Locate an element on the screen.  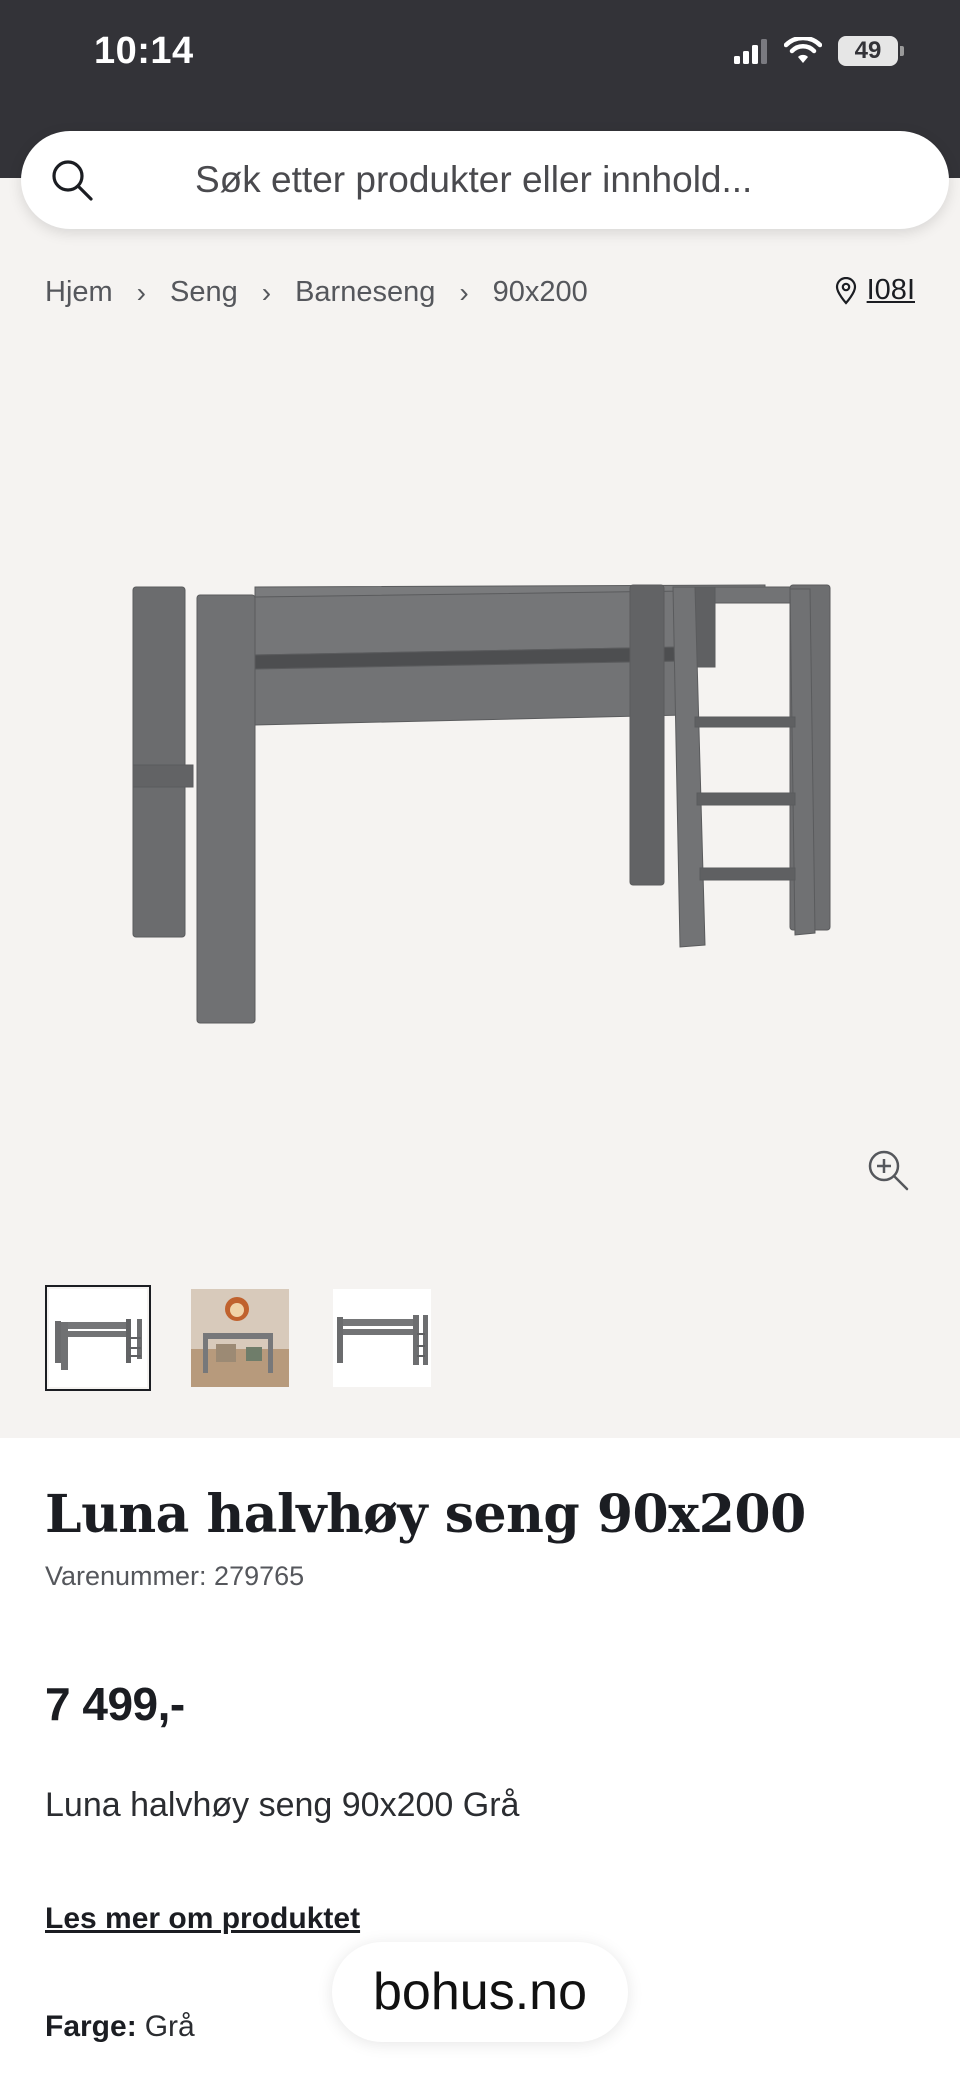
product-title: Luna halvhøy seng 90x200 is located at coordinates (425, 1514).